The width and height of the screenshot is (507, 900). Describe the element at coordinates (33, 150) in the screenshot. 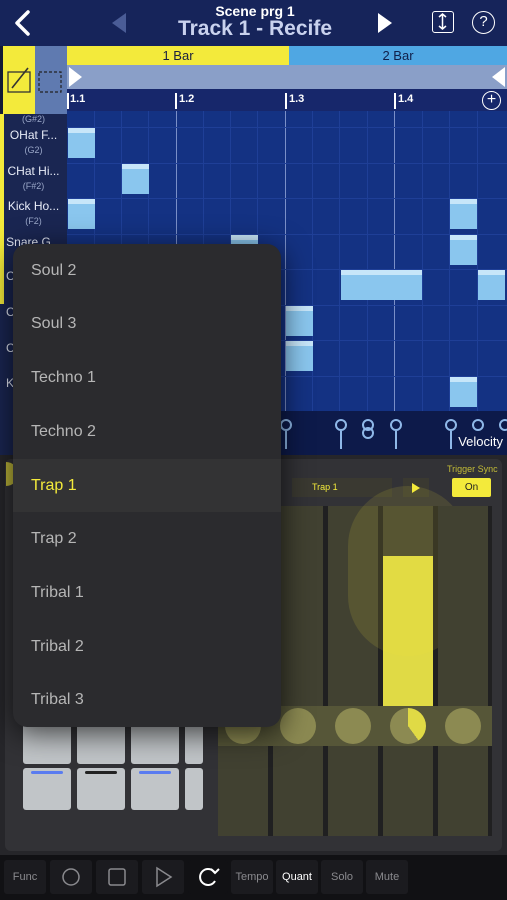

I see `track-note: (G2)` at that location.